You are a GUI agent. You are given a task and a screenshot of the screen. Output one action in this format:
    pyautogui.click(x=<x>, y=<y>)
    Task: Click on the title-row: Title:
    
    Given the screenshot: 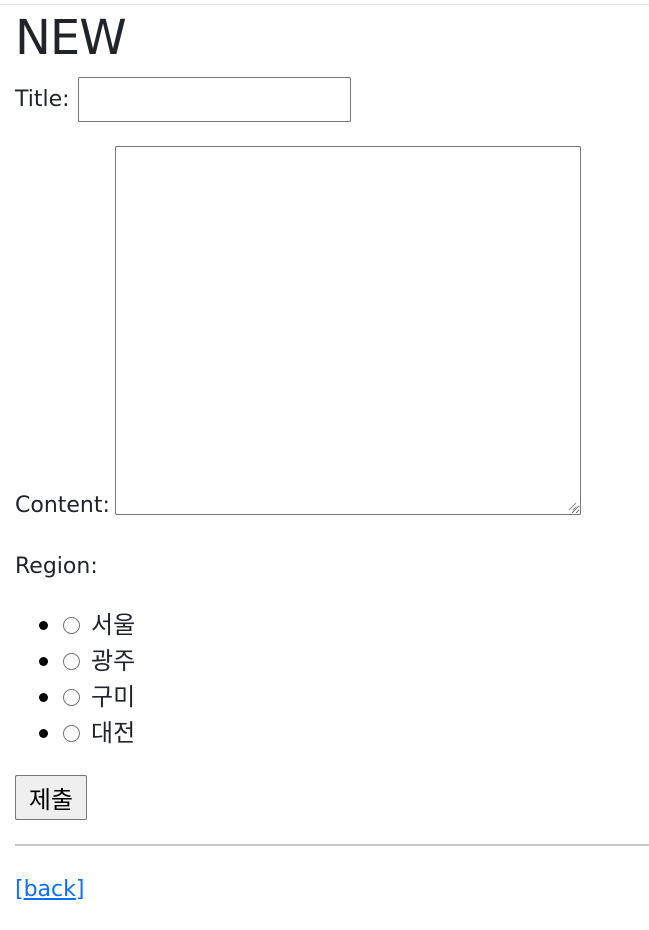 What is the action you would take?
    pyautogui.click(x=183, y=99)
    